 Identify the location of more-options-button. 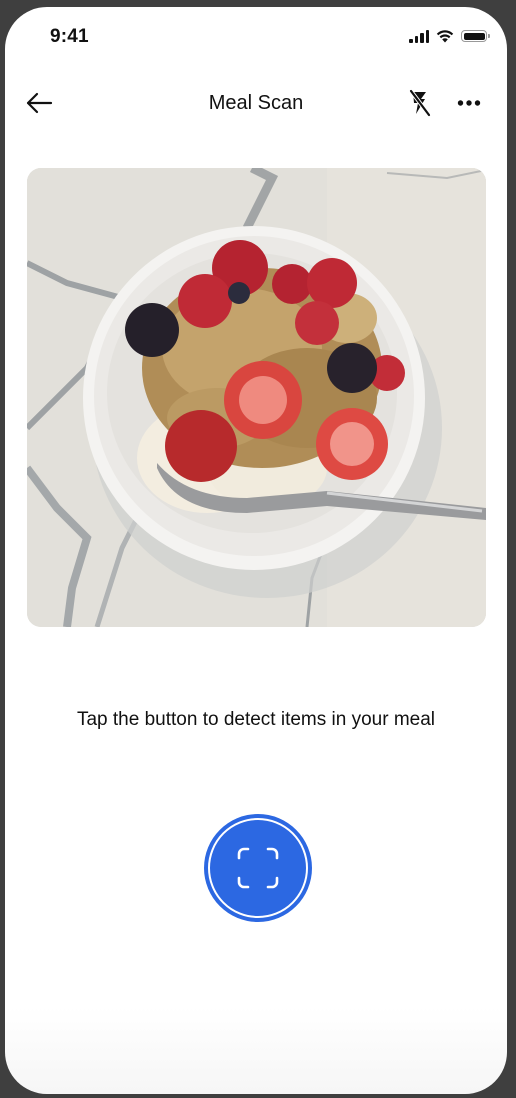
(469, 103).